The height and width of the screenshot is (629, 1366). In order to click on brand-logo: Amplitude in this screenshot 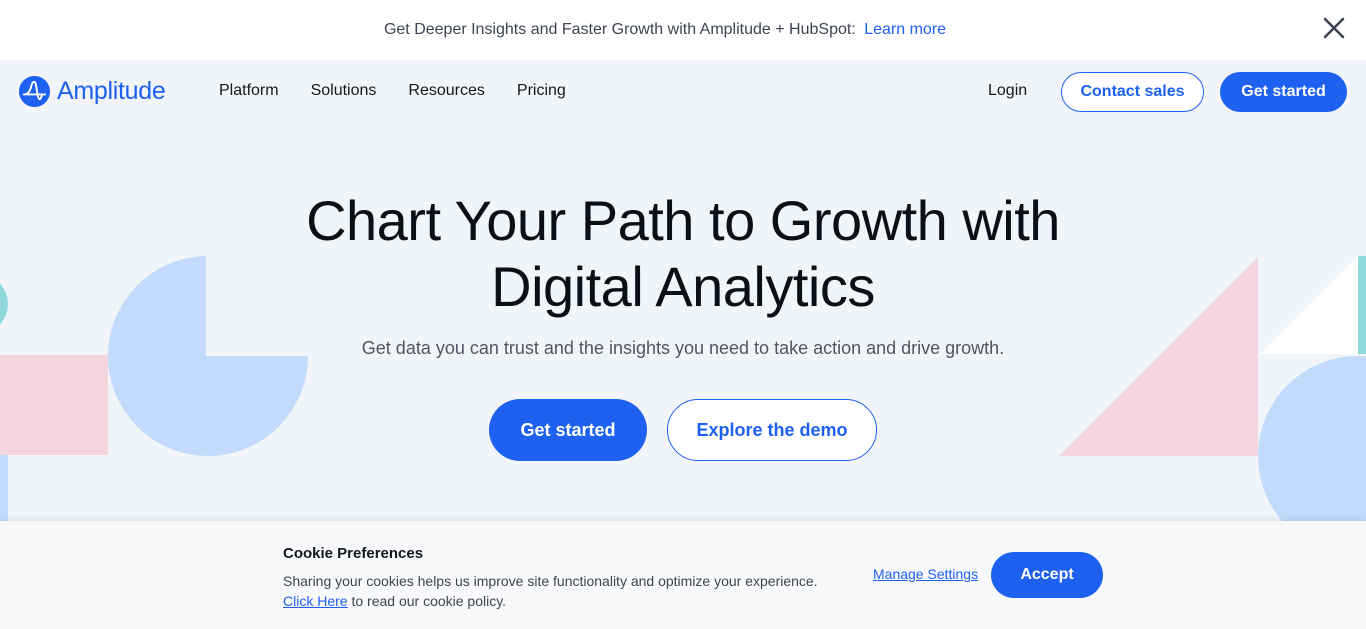, I will do `click(92, 91)`.